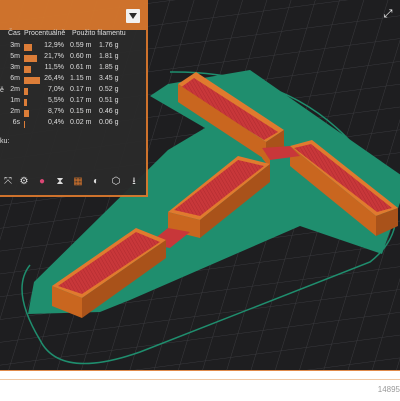 The height and width of the screenshot is (401, 400). I want to click on legend-row: 5m 21,7% 0.60 m 1.81 g, so click(74, 58).